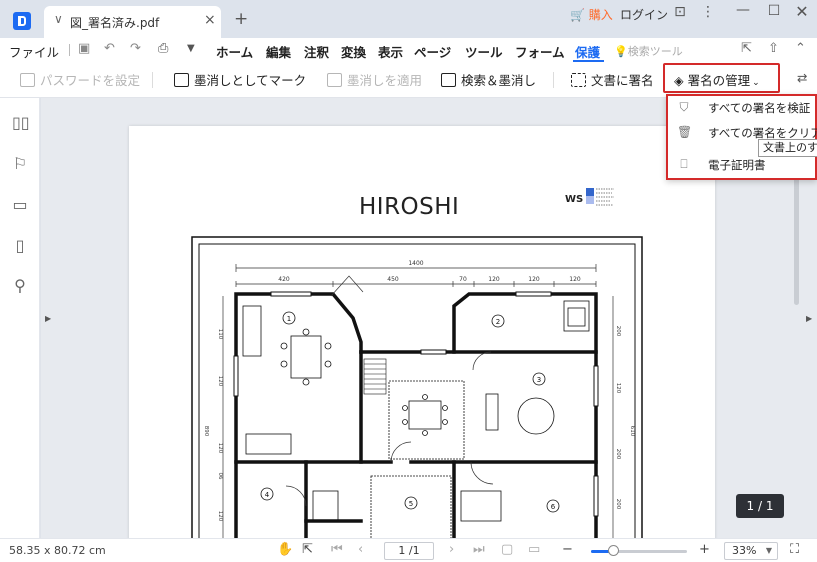 The height and width of the screenshot is (562, 817). What do you see at coordinates (220, 476) in the screenshot?
I see `dim-left-5: 06` at bounding box center [220, 476].